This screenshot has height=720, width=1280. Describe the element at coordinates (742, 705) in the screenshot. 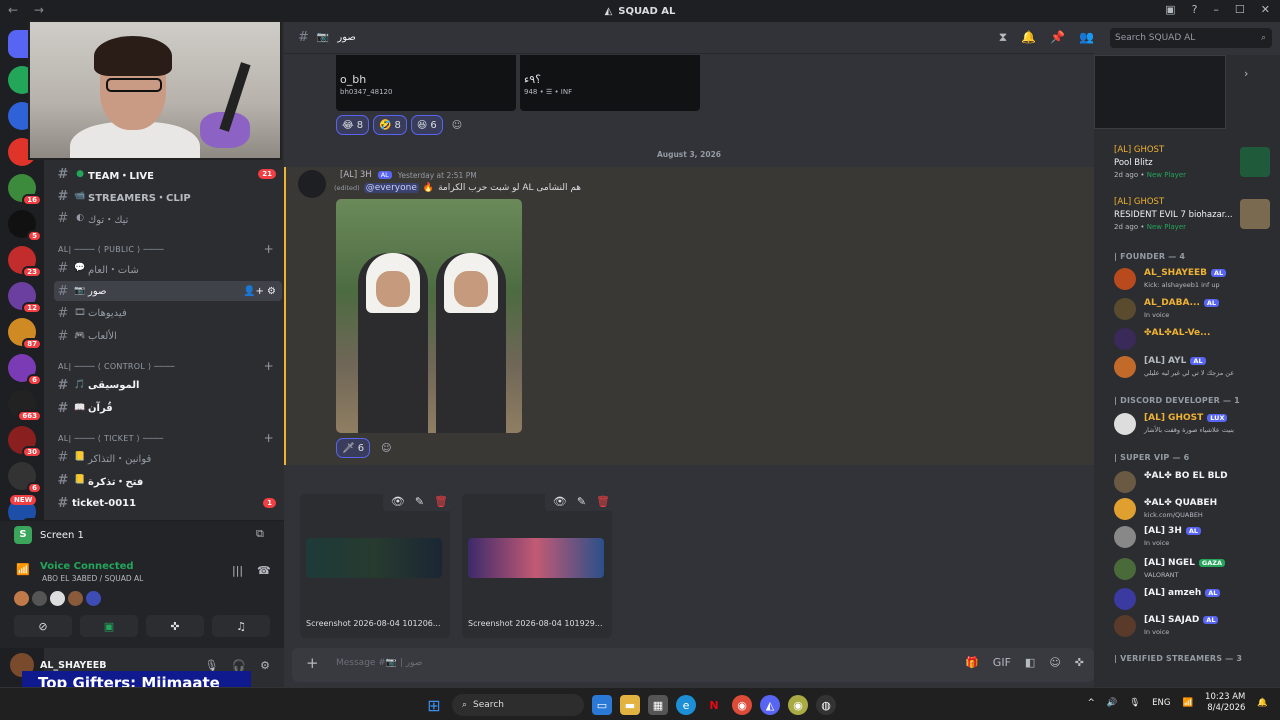

I see `chrome-icon: ◉` at that location.